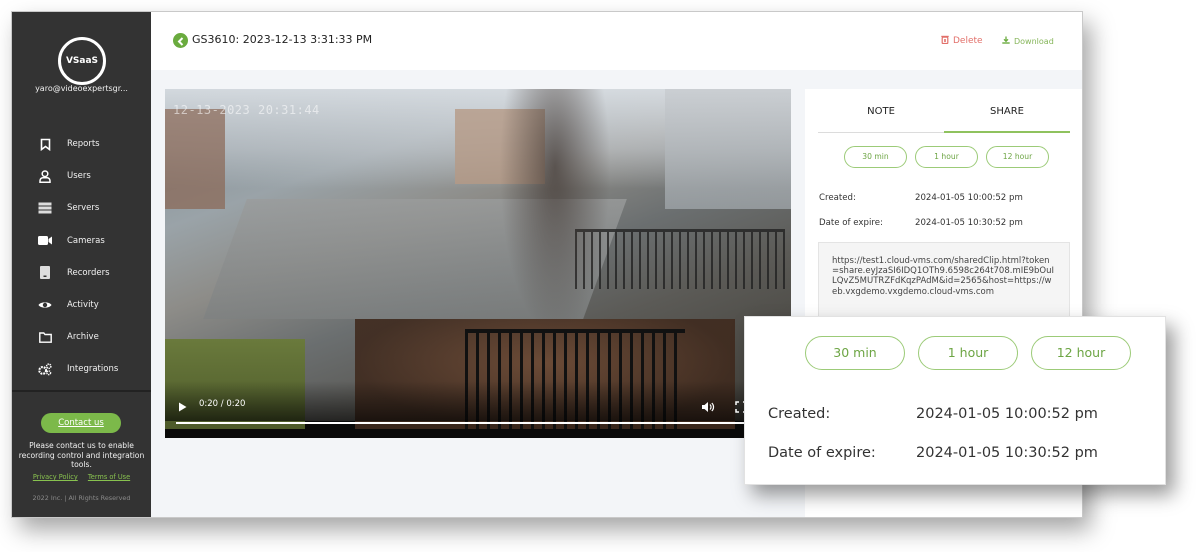 The height and width of the screenshot is (552, 1200). I want to click on sidebar-item-integrations: Integrations, so click(81, 369).